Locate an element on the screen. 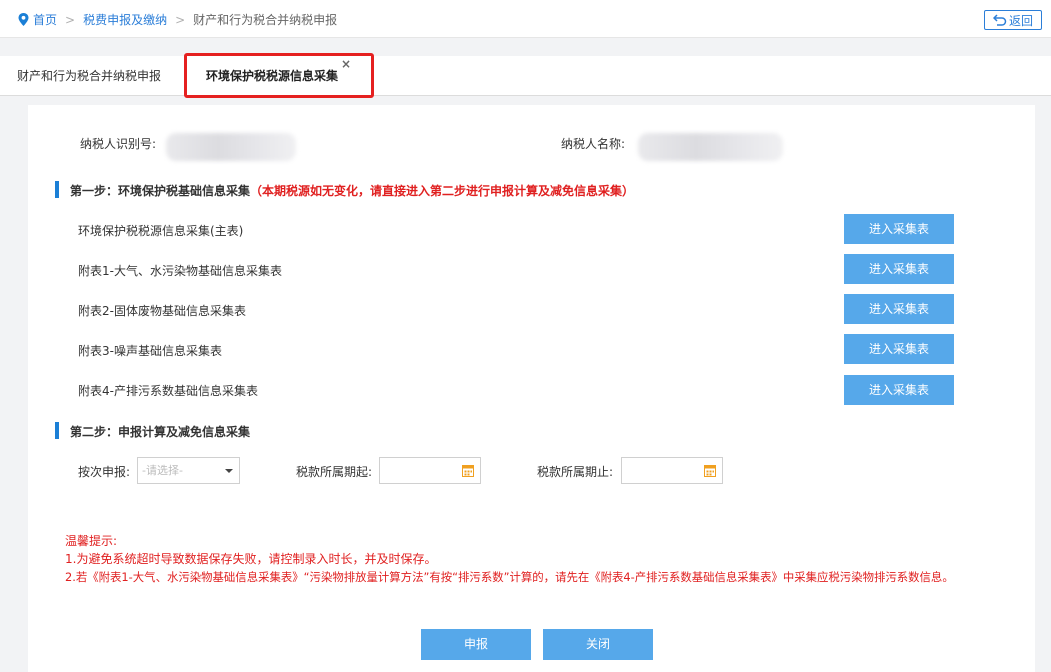  taxpayer-name-value-redacted is located at coordinates (710, 147).